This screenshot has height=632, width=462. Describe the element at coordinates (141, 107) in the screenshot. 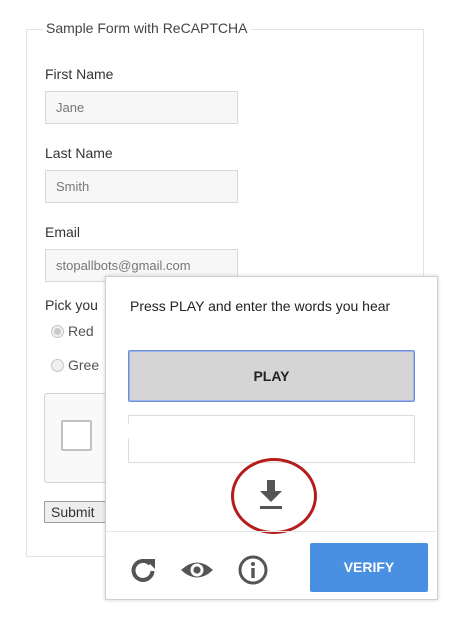

I see `first-name-field: Jane` at that location.